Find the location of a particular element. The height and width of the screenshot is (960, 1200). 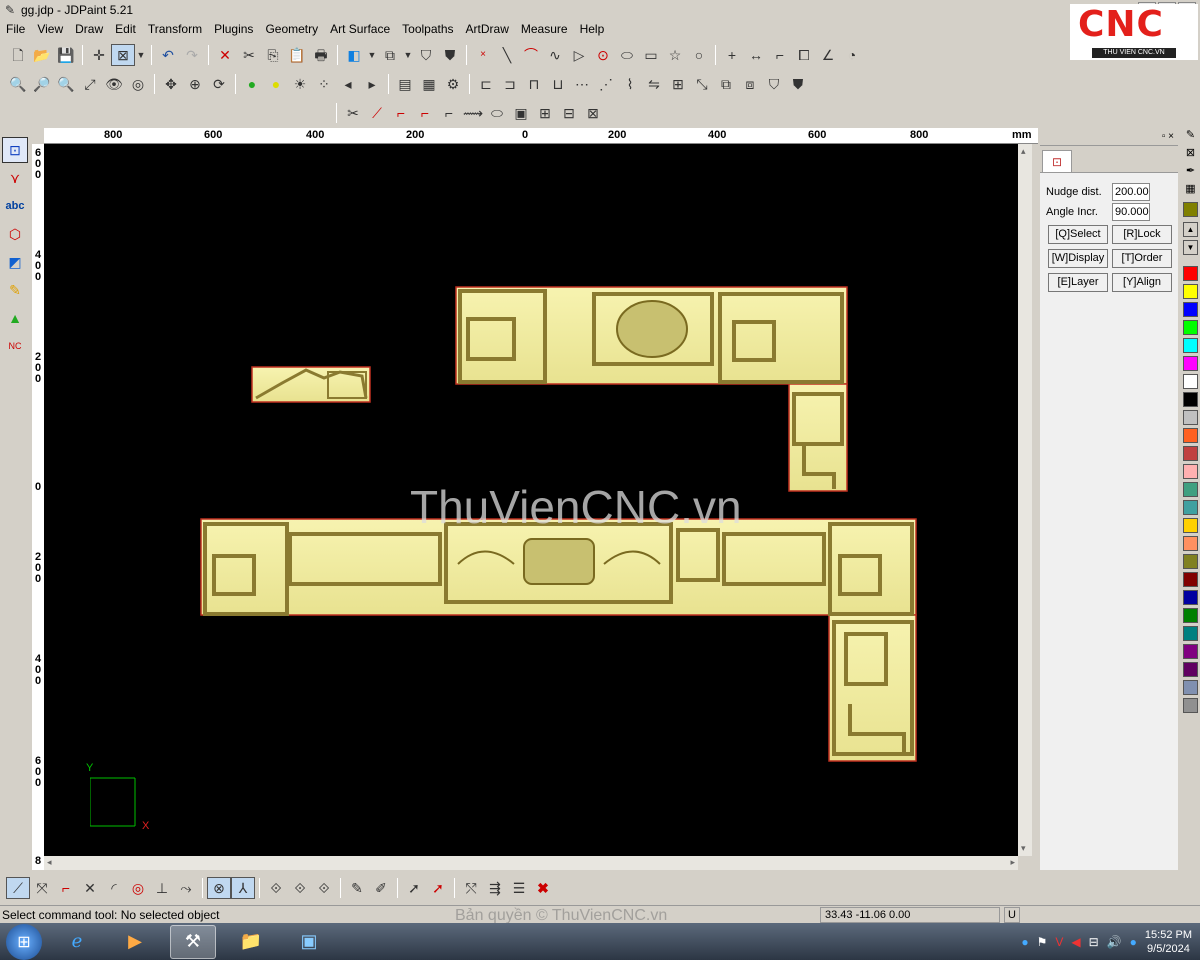

line-icon: ╲ is located at coordinates (507, 55).